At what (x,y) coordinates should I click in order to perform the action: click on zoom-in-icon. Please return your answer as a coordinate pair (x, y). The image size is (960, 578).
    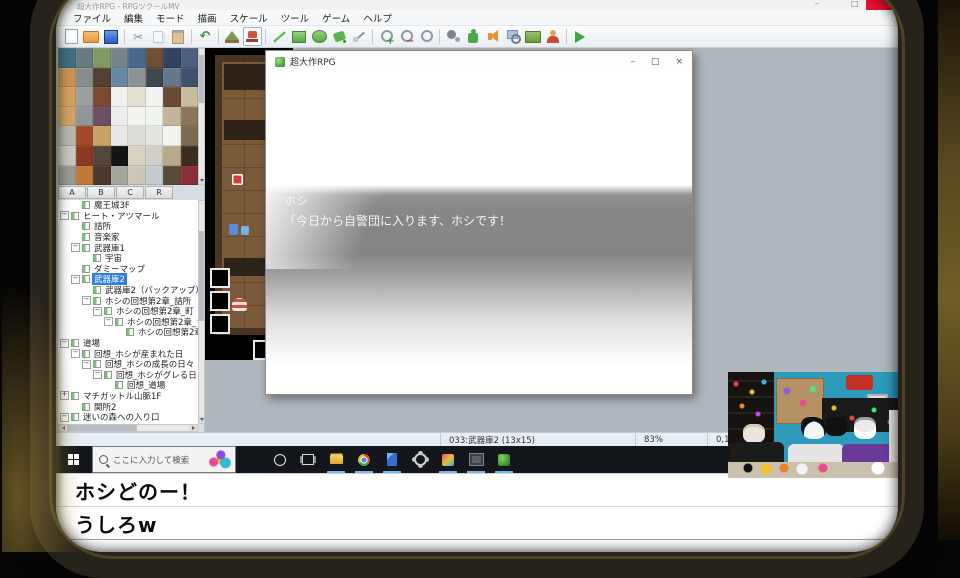
    Looking at the image, I should click on (386, 36).